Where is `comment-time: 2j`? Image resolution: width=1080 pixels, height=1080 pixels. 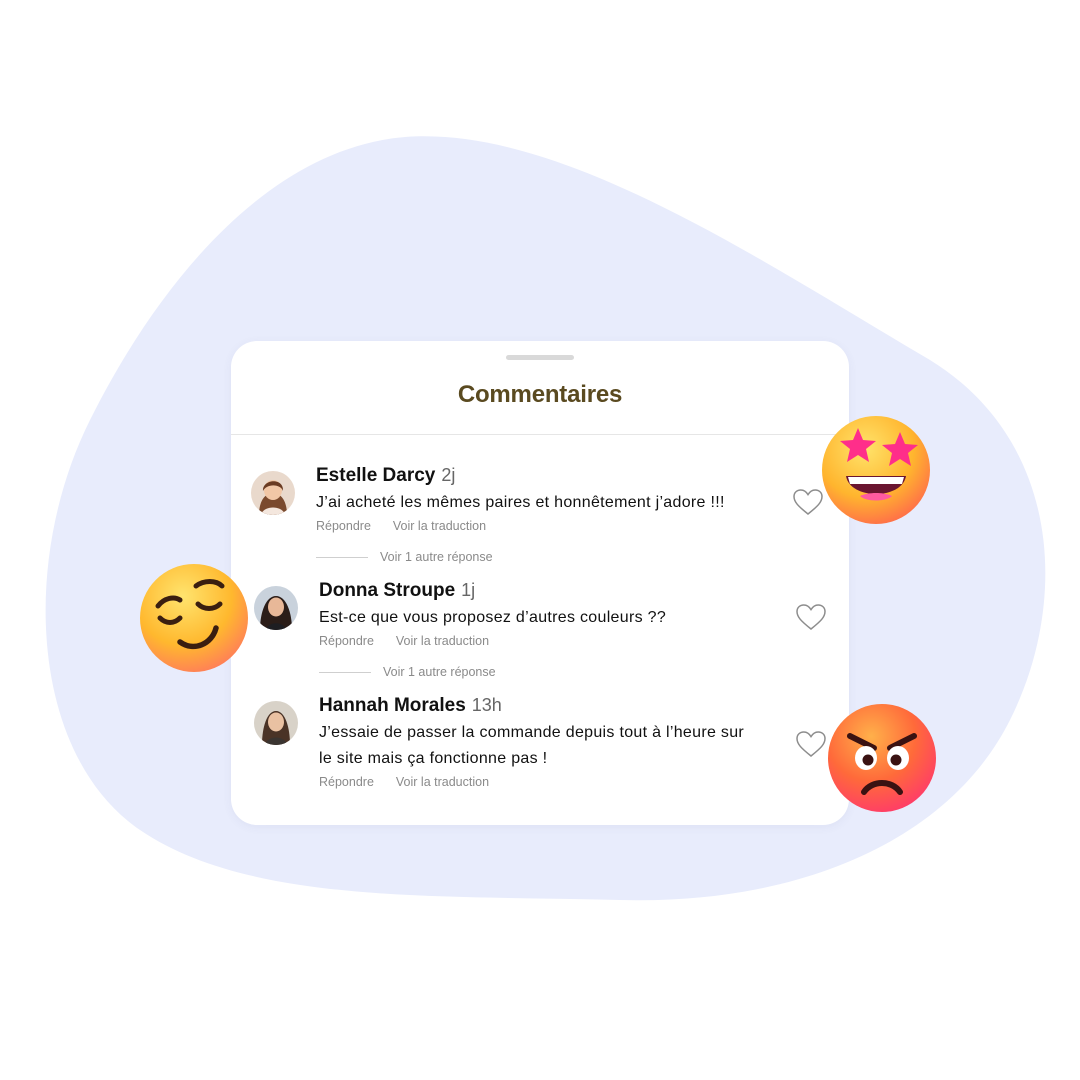
comment-time: 2j is located at coordinates (448, 475).